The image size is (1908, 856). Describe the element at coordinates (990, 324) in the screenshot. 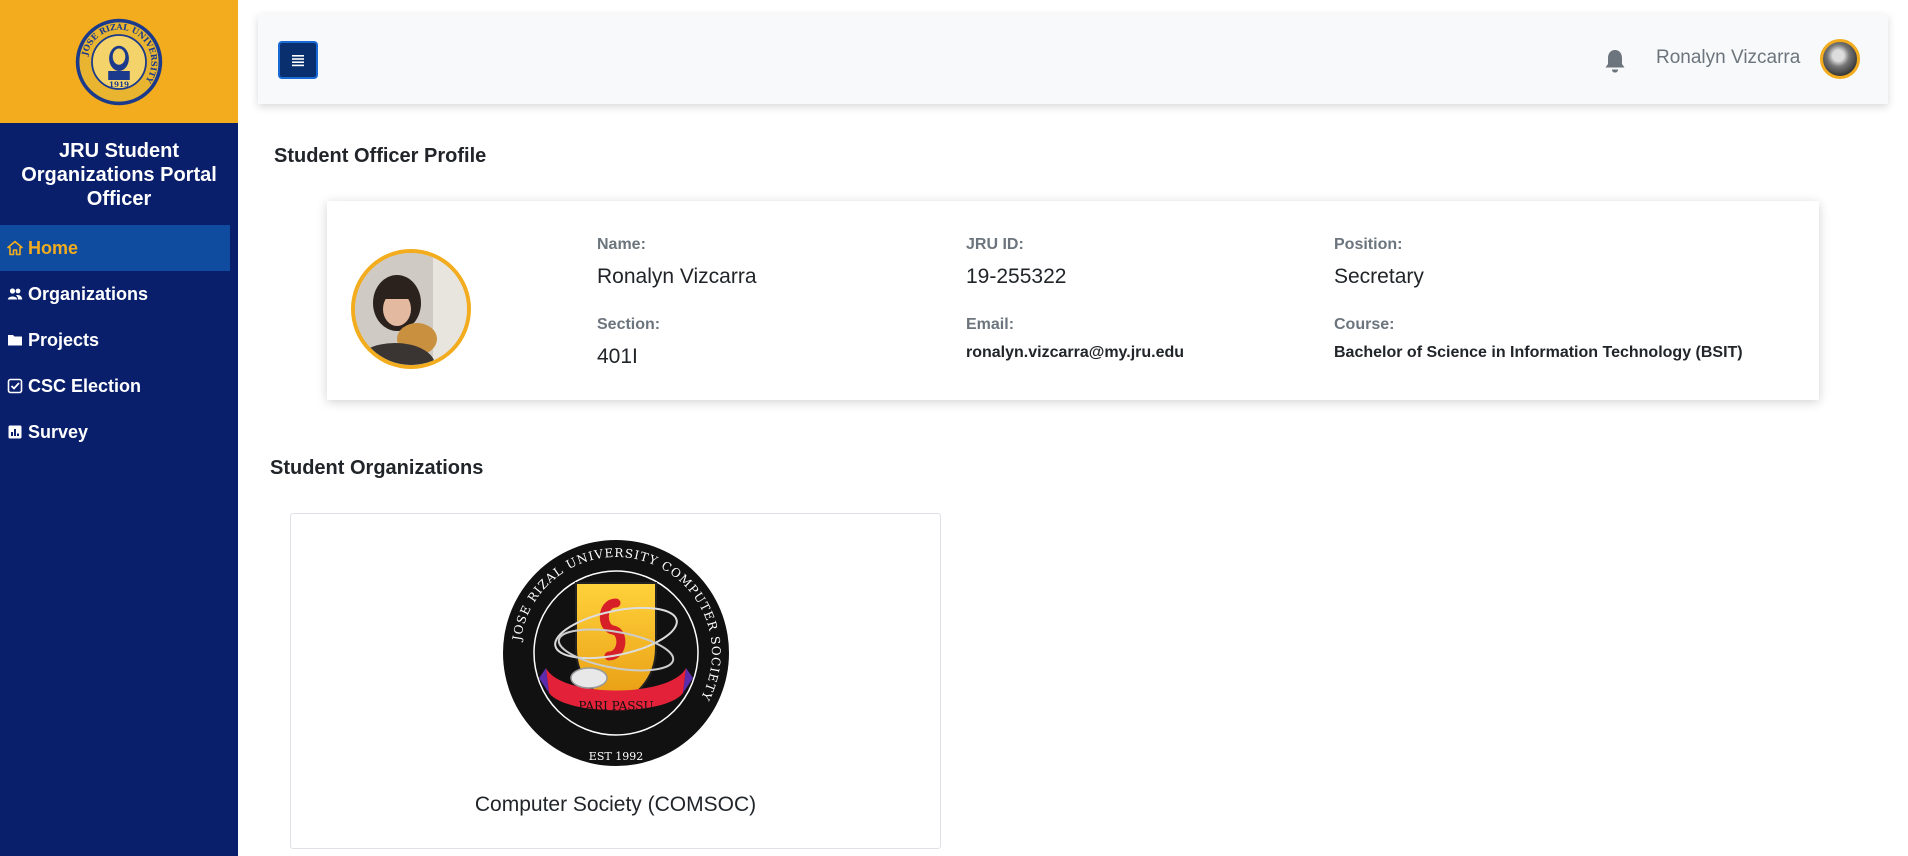

I see `email-label: Email:` at that location.